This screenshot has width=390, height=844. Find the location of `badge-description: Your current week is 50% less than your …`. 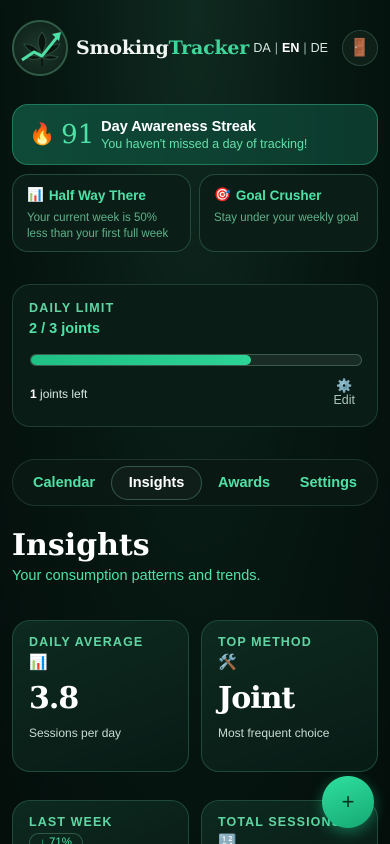

badge-description: Your current week is 50% less than your … is located at coordinates (98, 226).